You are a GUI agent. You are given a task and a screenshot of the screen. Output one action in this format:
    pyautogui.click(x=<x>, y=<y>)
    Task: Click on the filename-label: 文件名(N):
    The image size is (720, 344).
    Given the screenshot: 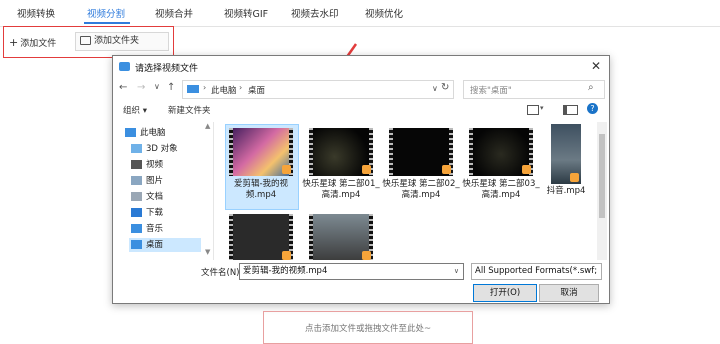 What is the action you would take?
    pyautogui.click(x=222, y=273)
    